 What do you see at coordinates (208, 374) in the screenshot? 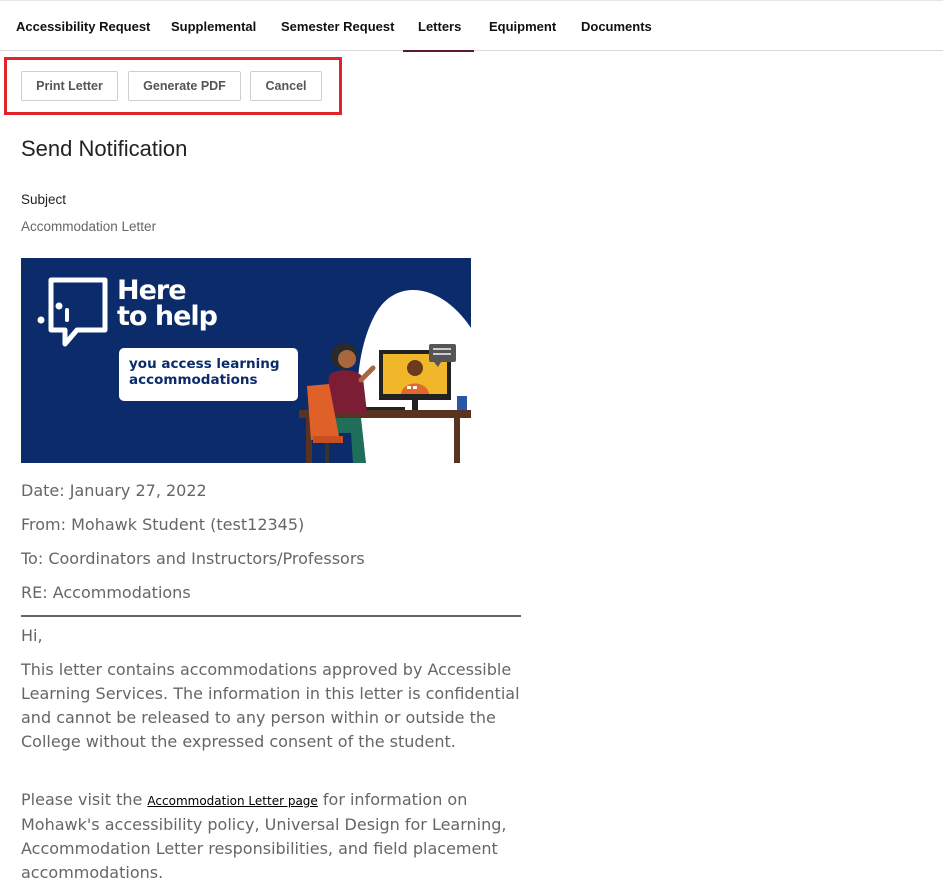
I see `banner-pill-text: you access learning accommodations` at bounding box center [208, 374].